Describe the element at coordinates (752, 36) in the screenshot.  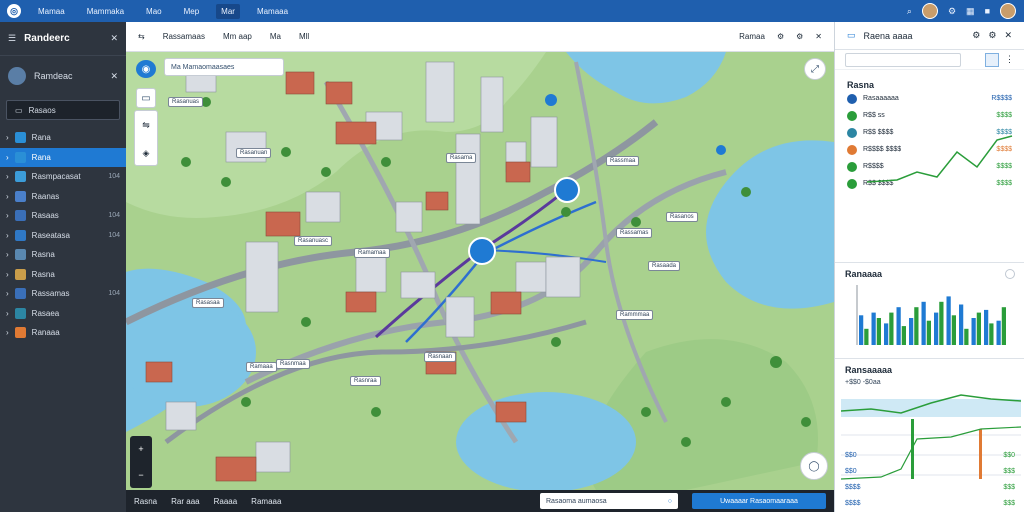
I see `map-toolbar-right: Ramaa` at that location.